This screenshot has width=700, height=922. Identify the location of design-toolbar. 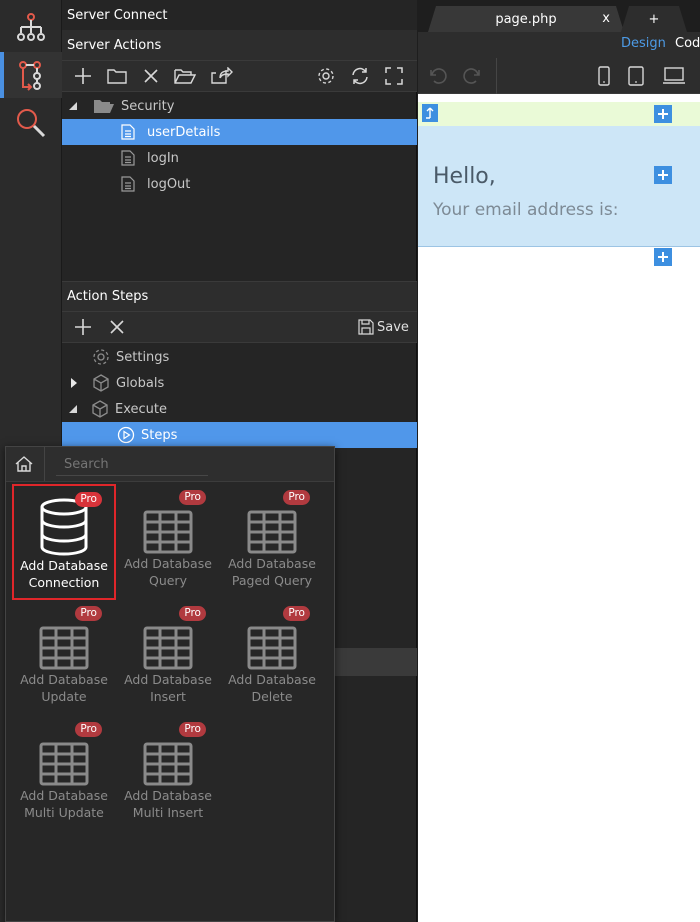
(559, 76).